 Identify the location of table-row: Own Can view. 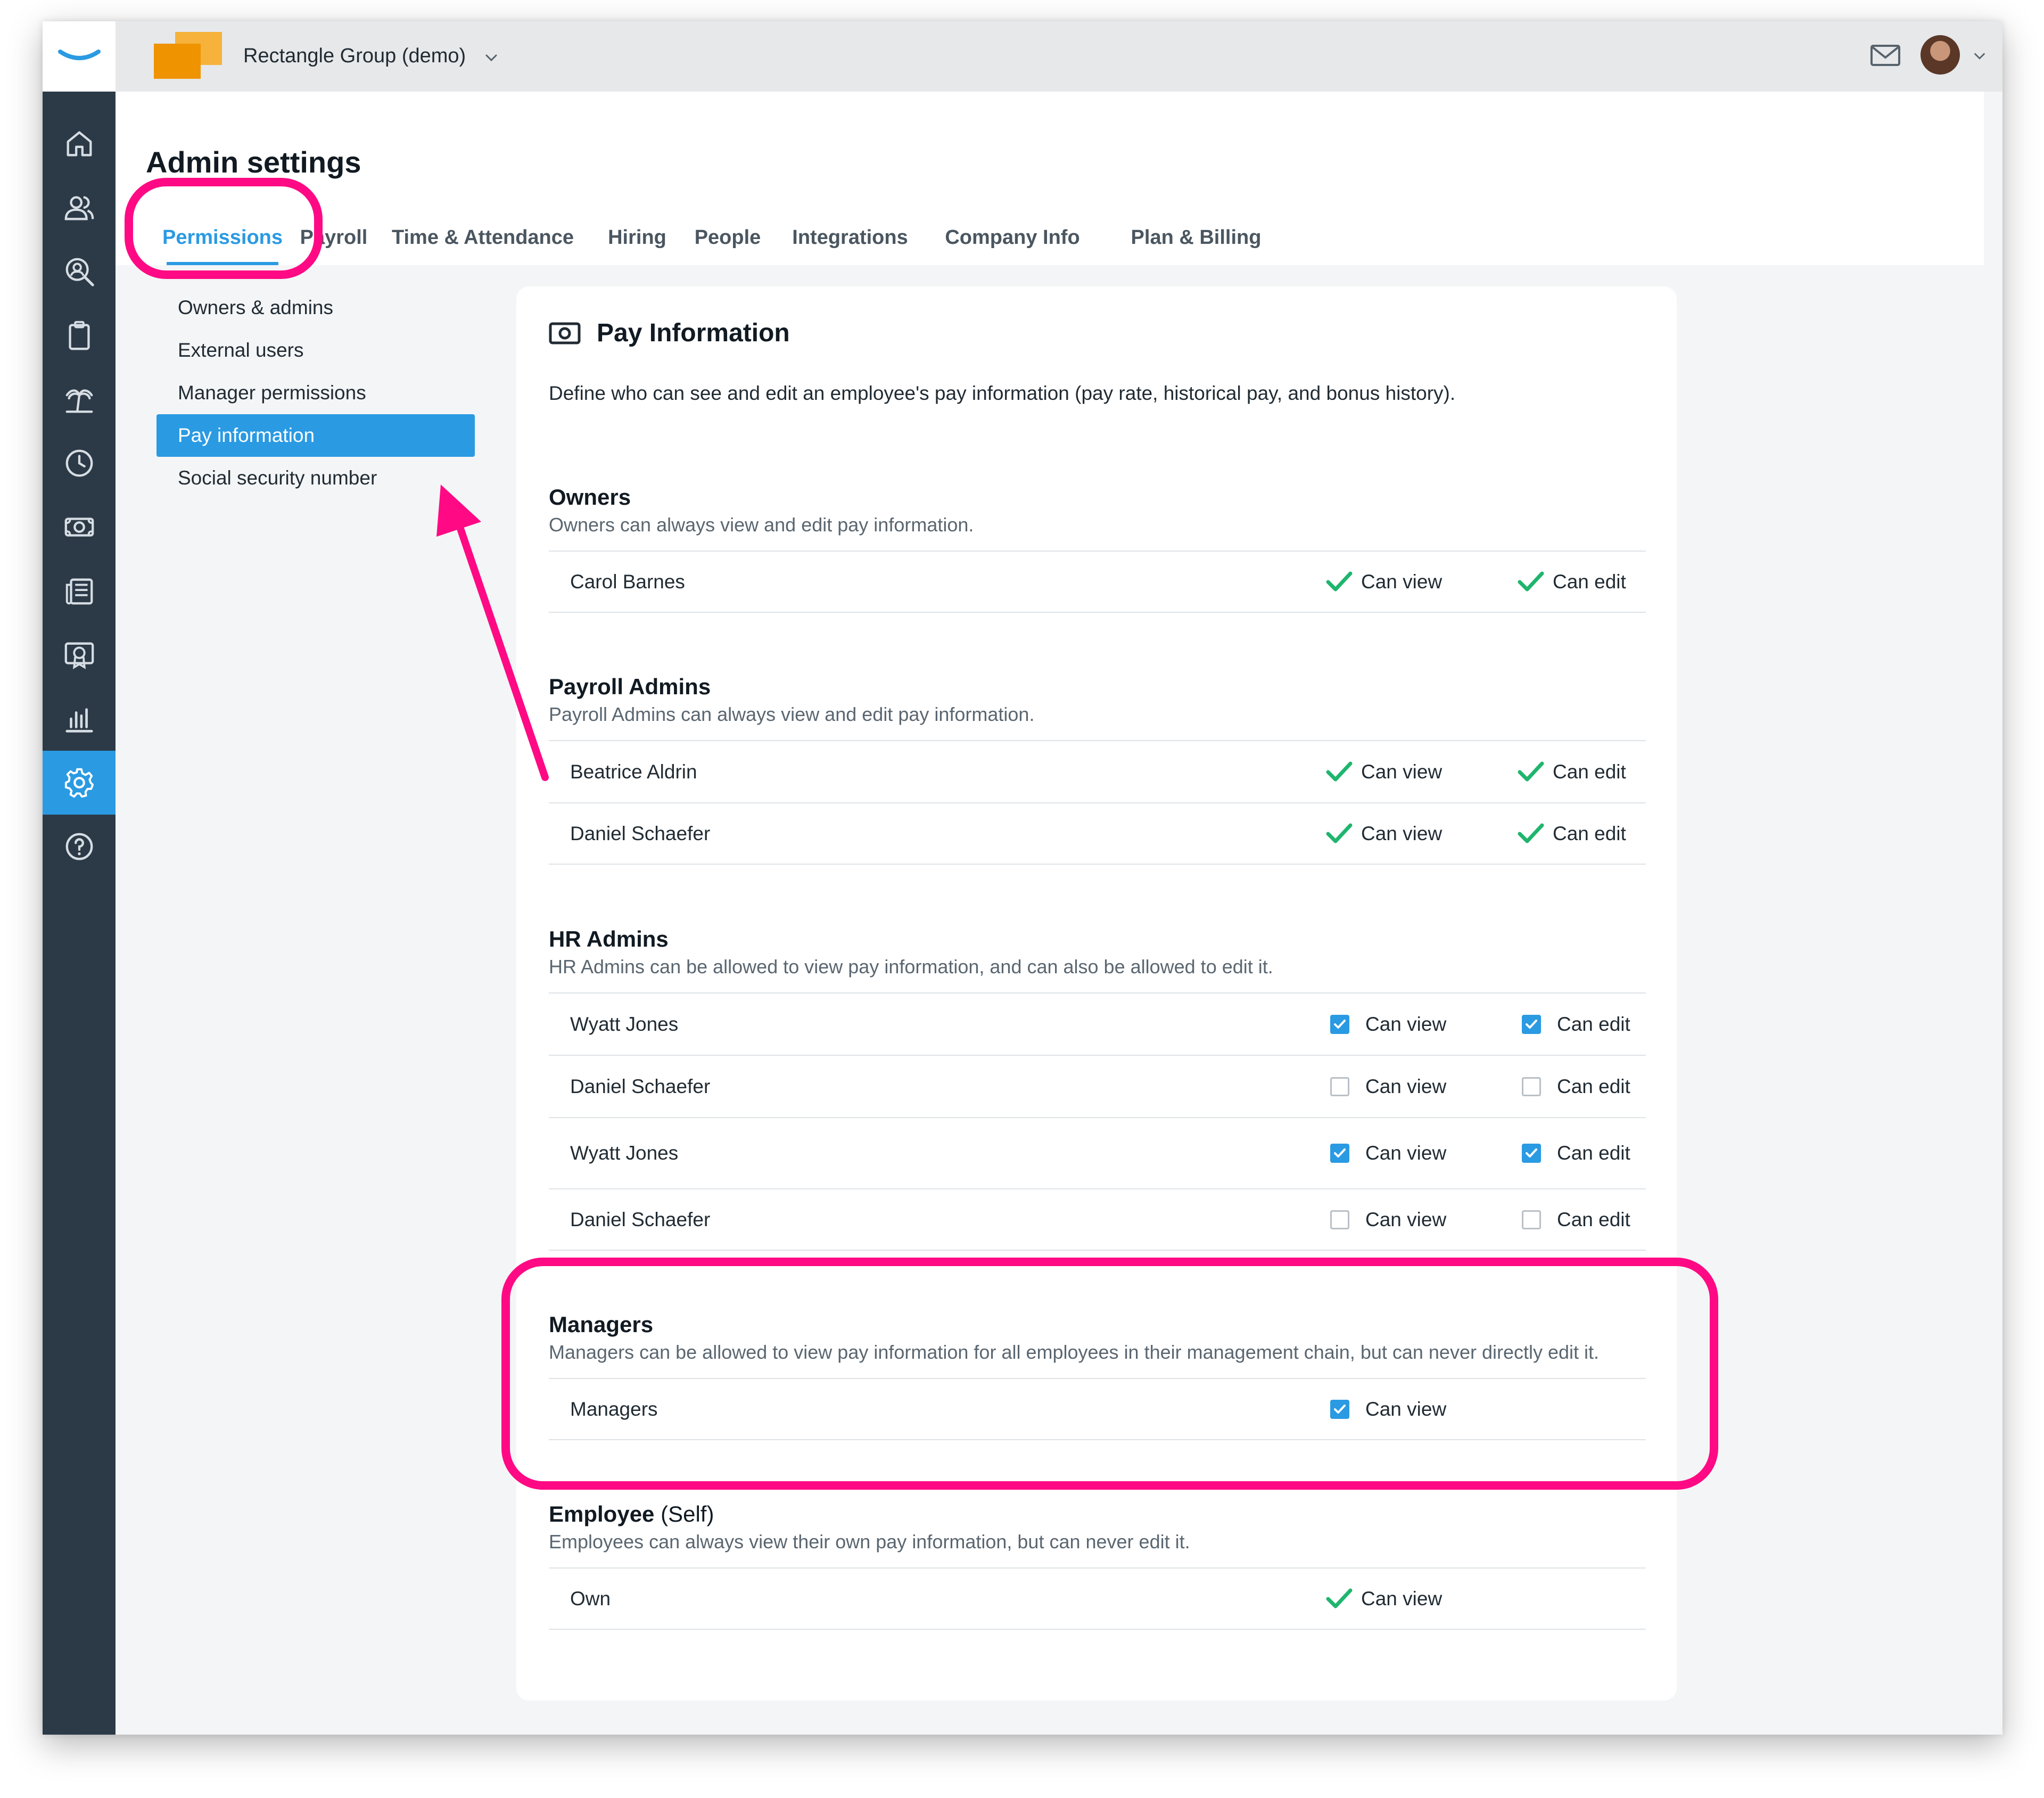
(1098, 1598).